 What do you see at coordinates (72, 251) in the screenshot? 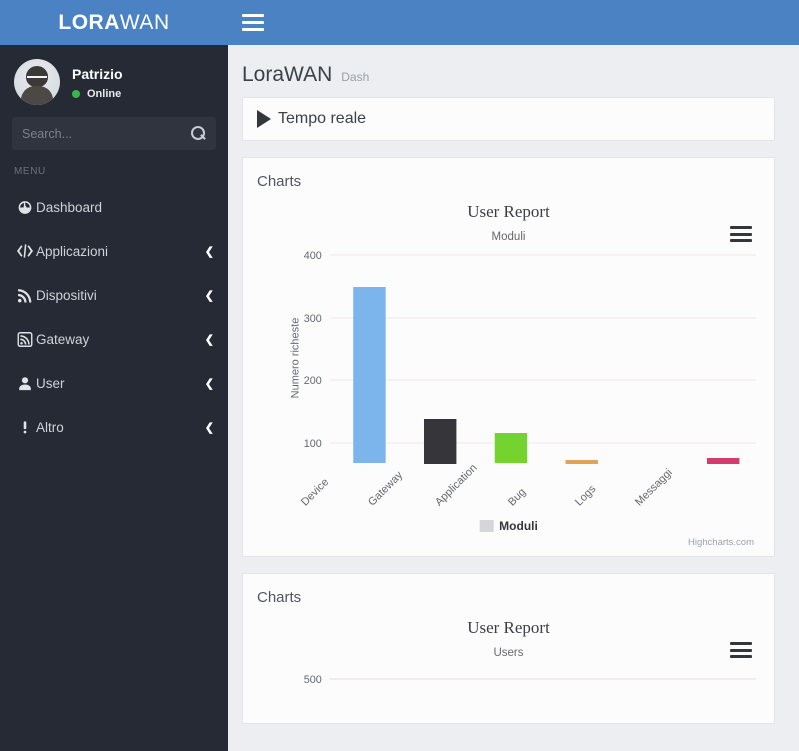
I see `sidebar-item-label: Applicazioni` at bounding box center [72, 251].